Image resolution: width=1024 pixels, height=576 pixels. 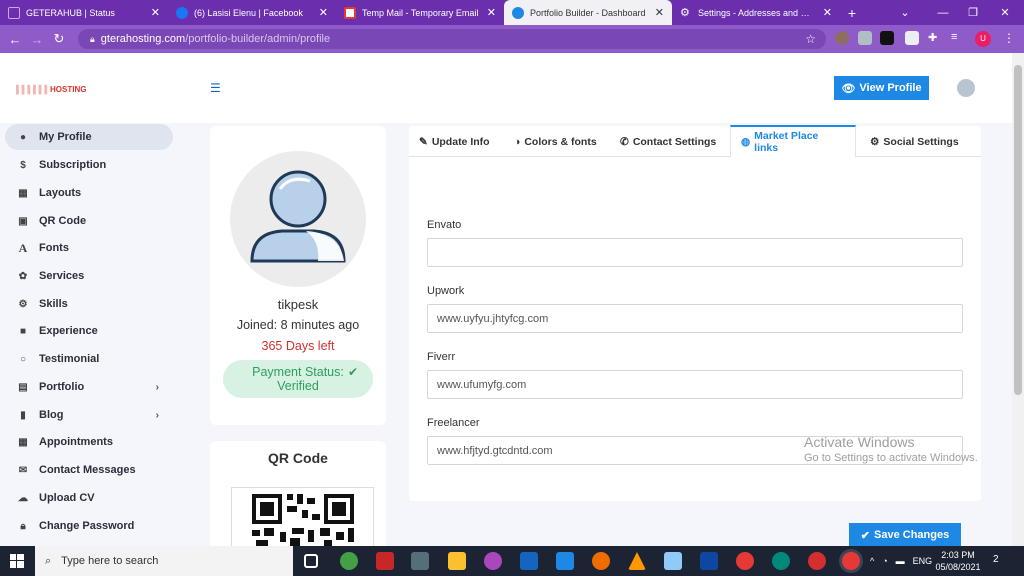 What do you see at coordinates (67, 498) in the screenshot?
I see `sidebar-item-label: Upload CV` at bounding box center [67, 498].